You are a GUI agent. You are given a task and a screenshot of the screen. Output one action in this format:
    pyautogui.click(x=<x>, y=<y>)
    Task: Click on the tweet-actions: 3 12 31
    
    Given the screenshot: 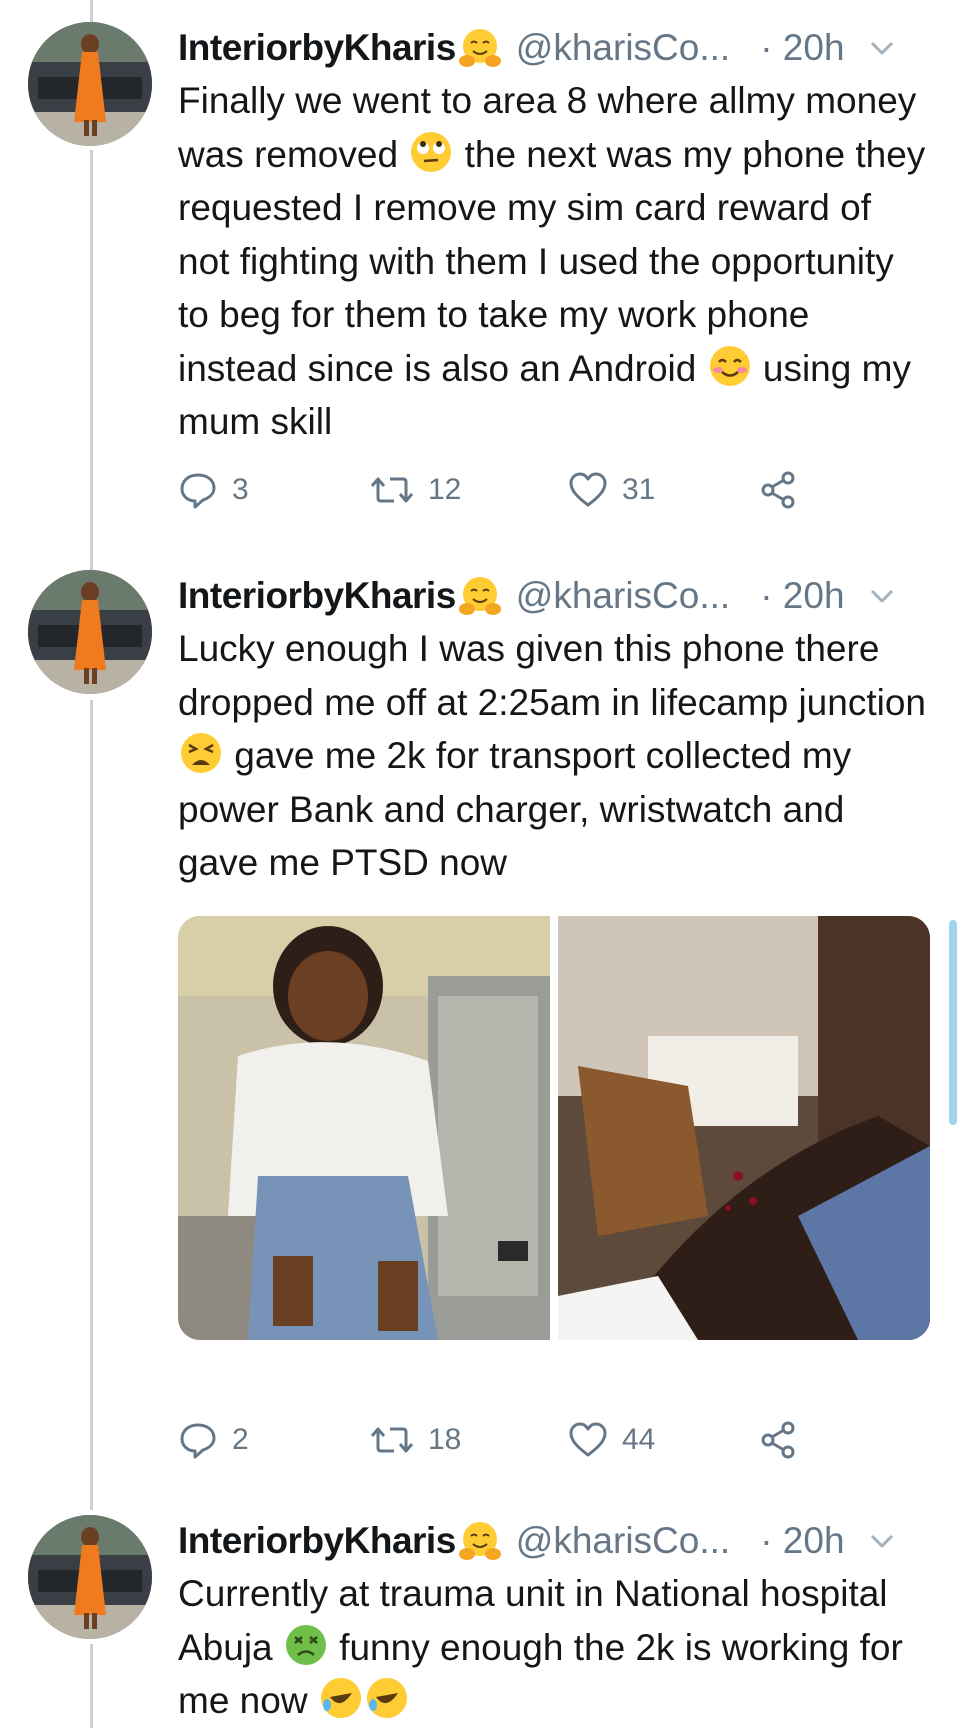 What is the action you would take?
    pyautogui.click(x=486, y=490)
    